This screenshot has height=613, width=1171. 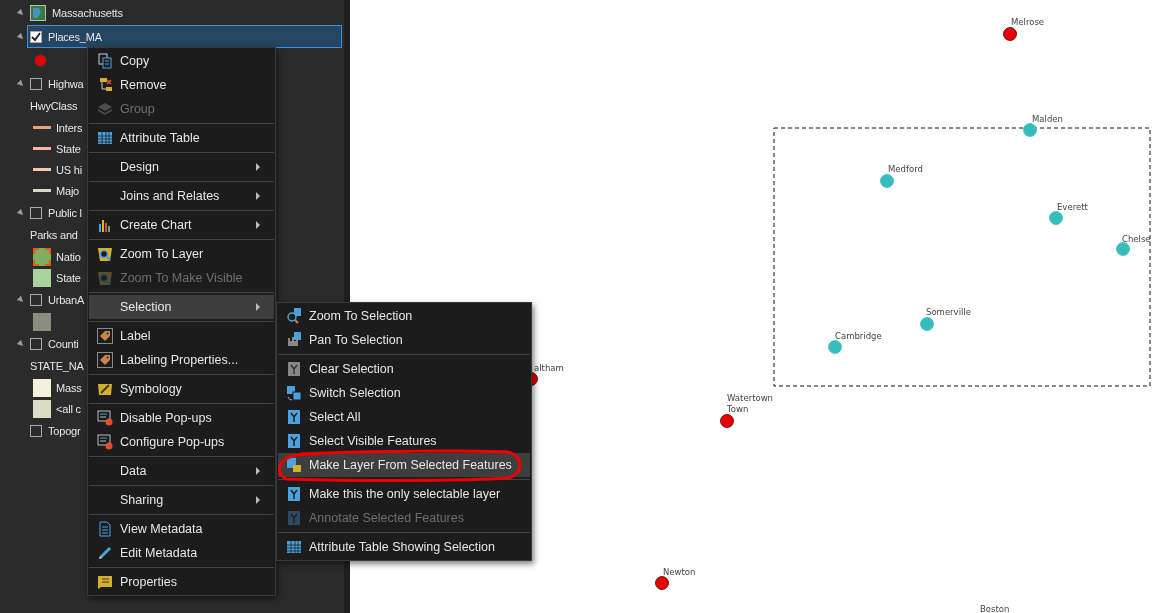 I want to click on place-label: Everett, so click(x=1072, y=207).